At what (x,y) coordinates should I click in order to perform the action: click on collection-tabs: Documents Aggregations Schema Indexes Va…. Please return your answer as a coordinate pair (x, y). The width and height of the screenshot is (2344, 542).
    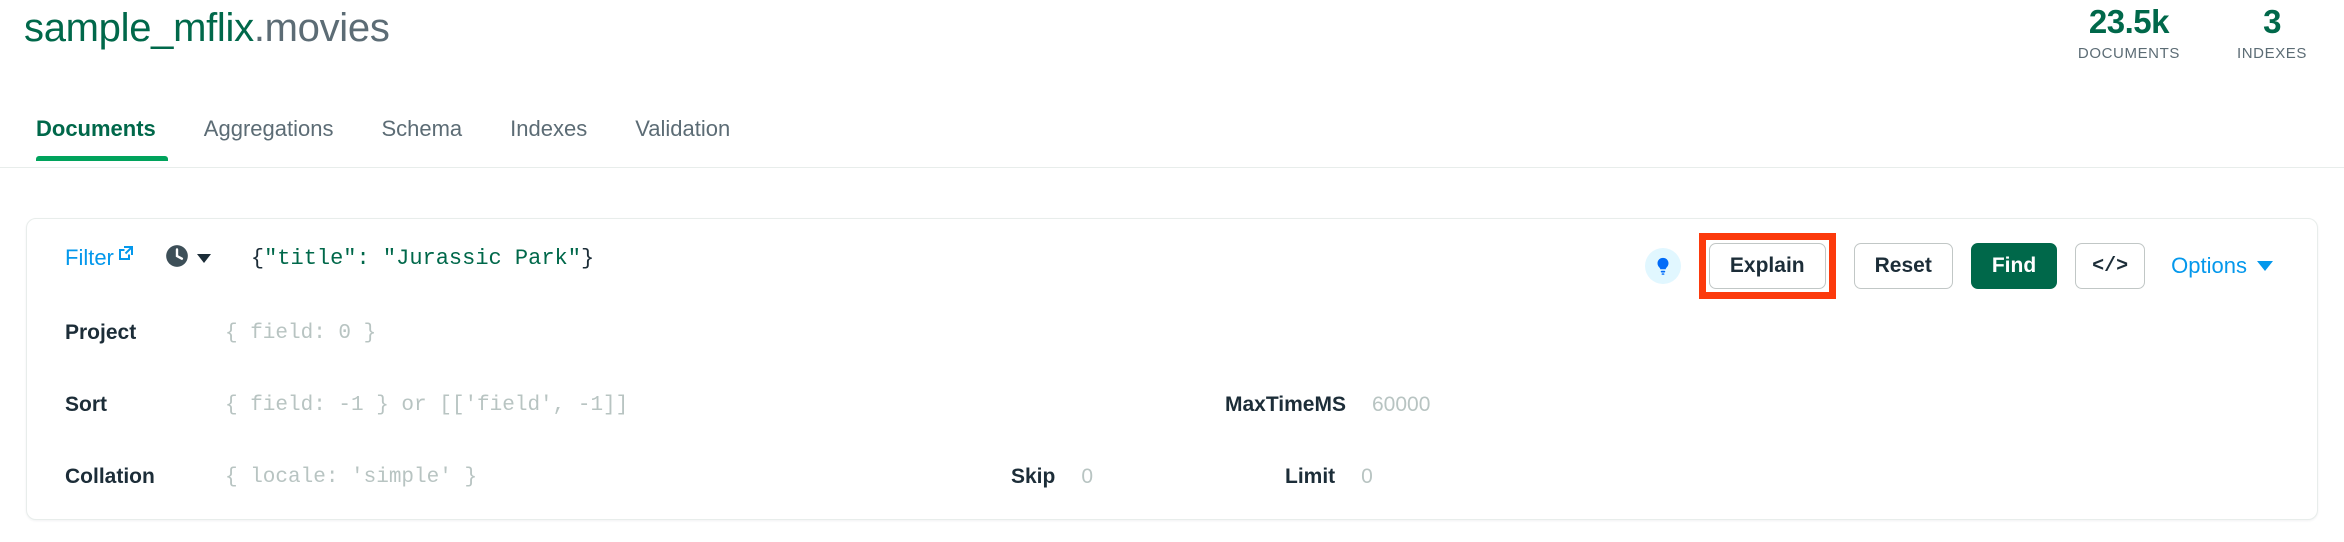
    Looking at the image, I should click on (1172, 140).